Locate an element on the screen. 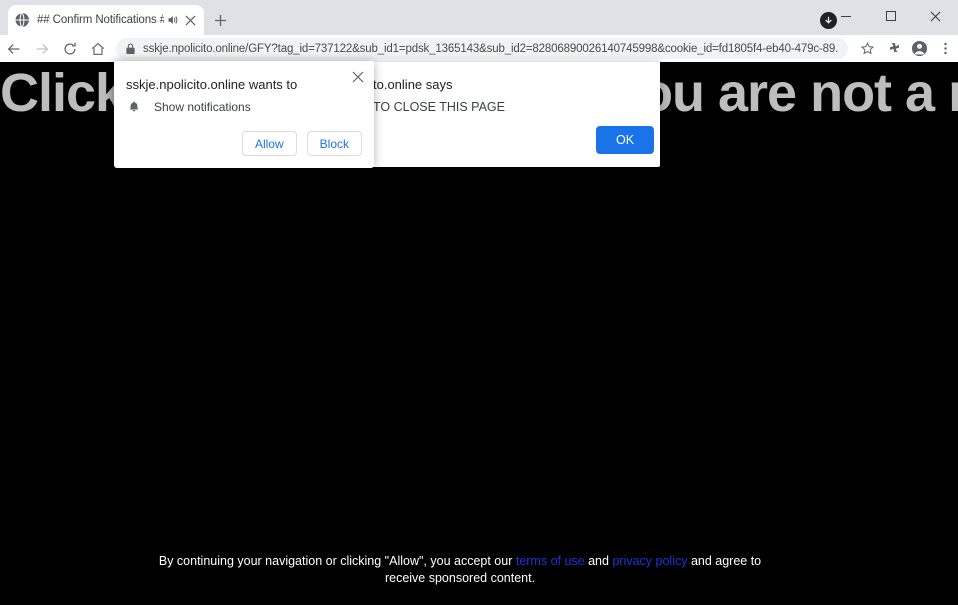 This screenshot has height=605, width=958. alert-ok-button: OK is located at coordinates (625, 140).